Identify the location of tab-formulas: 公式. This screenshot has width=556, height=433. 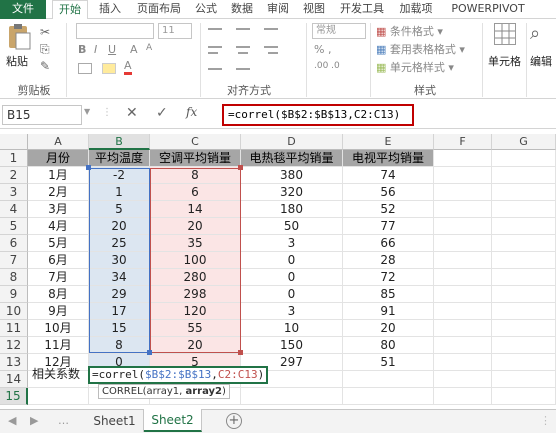
(206, 9).